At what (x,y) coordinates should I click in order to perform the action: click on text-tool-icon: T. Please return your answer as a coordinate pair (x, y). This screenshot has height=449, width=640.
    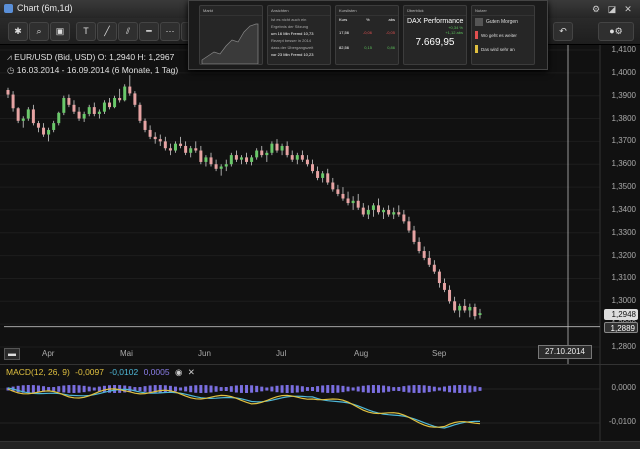
    Looking at the image, I should click on (86, 31).